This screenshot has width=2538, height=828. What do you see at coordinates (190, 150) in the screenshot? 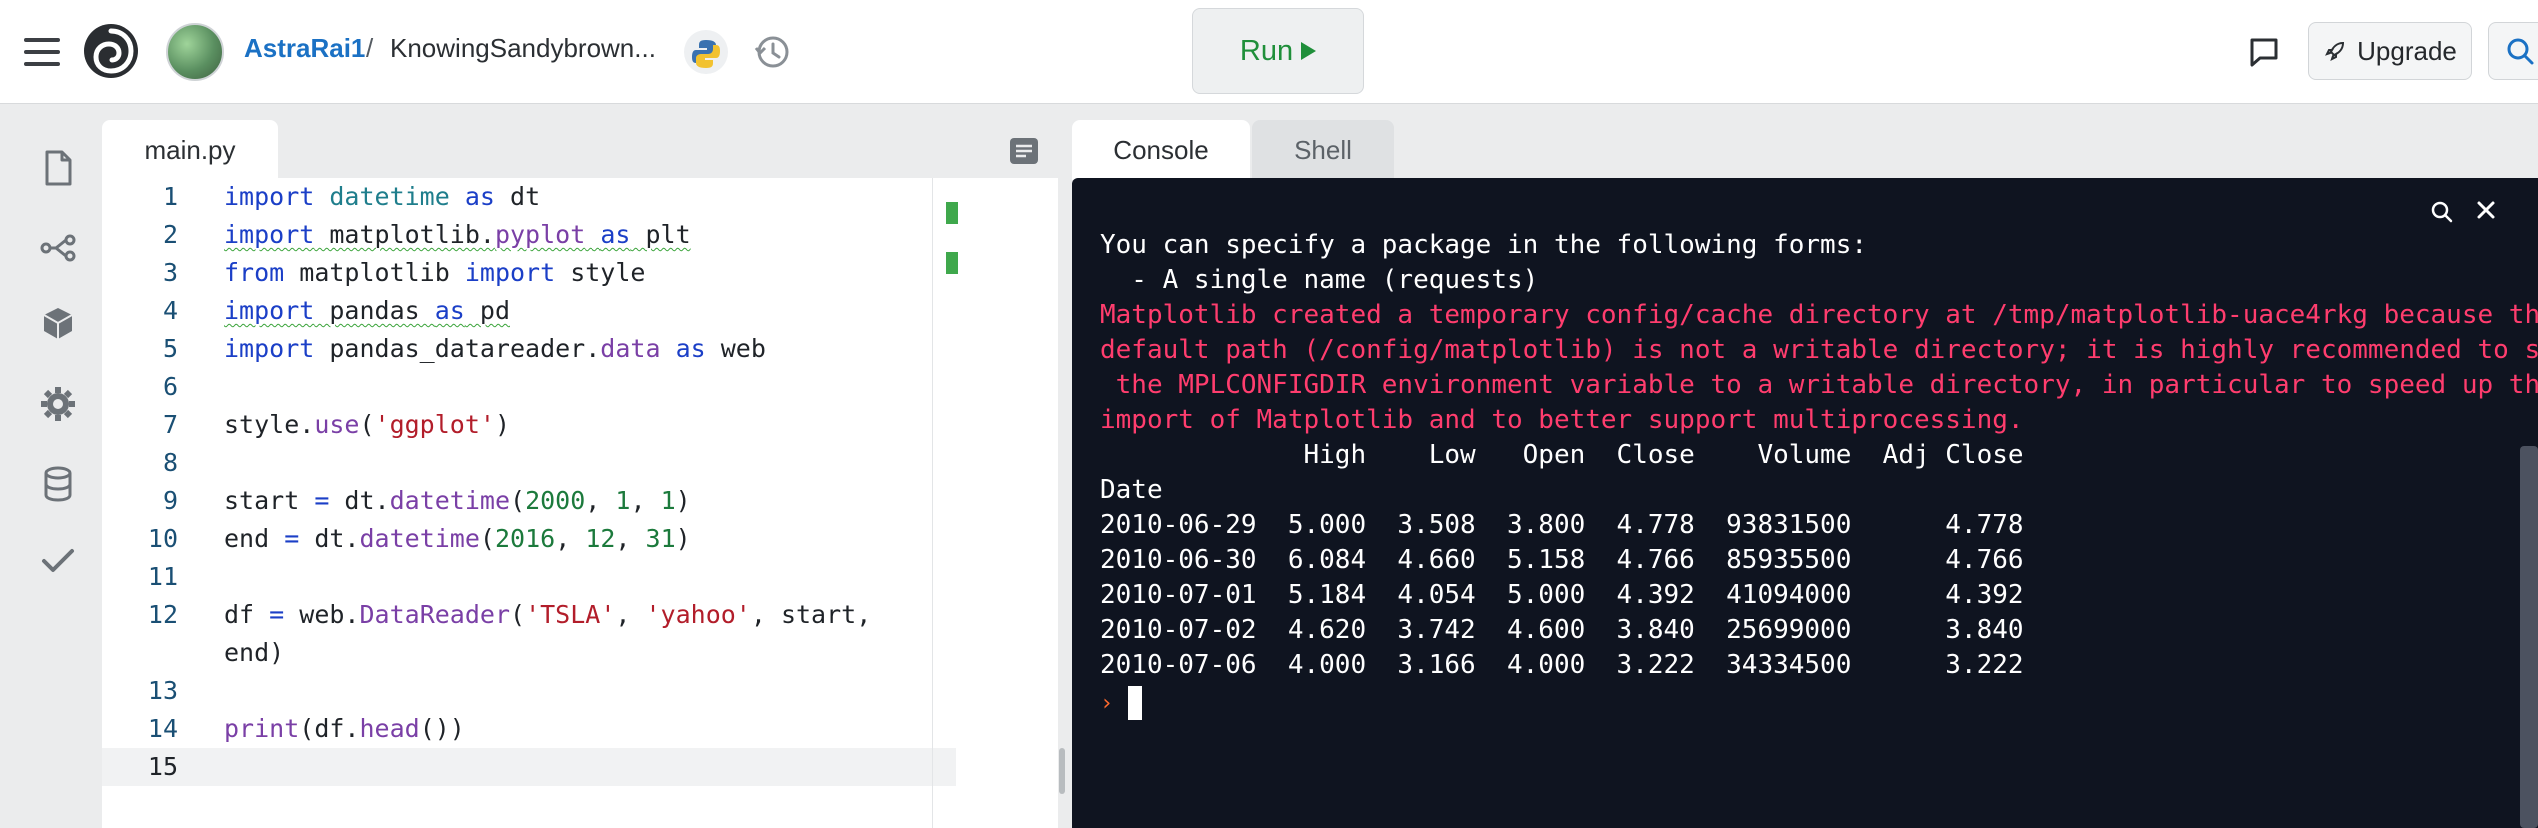
I see `tab-main-py: main.py` at bounding box center [190, 150].